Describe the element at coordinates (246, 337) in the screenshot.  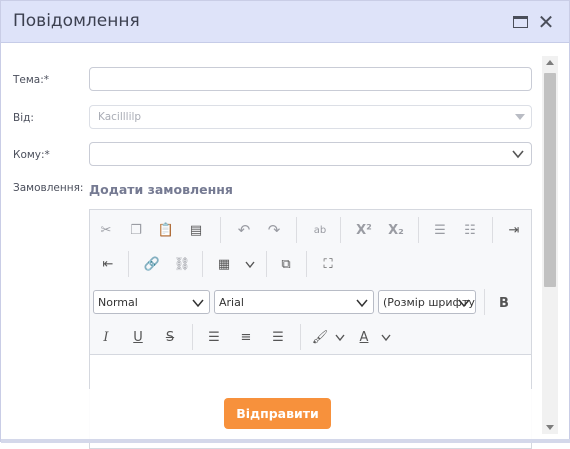
I see `align-center-icon: ≡` at that location.